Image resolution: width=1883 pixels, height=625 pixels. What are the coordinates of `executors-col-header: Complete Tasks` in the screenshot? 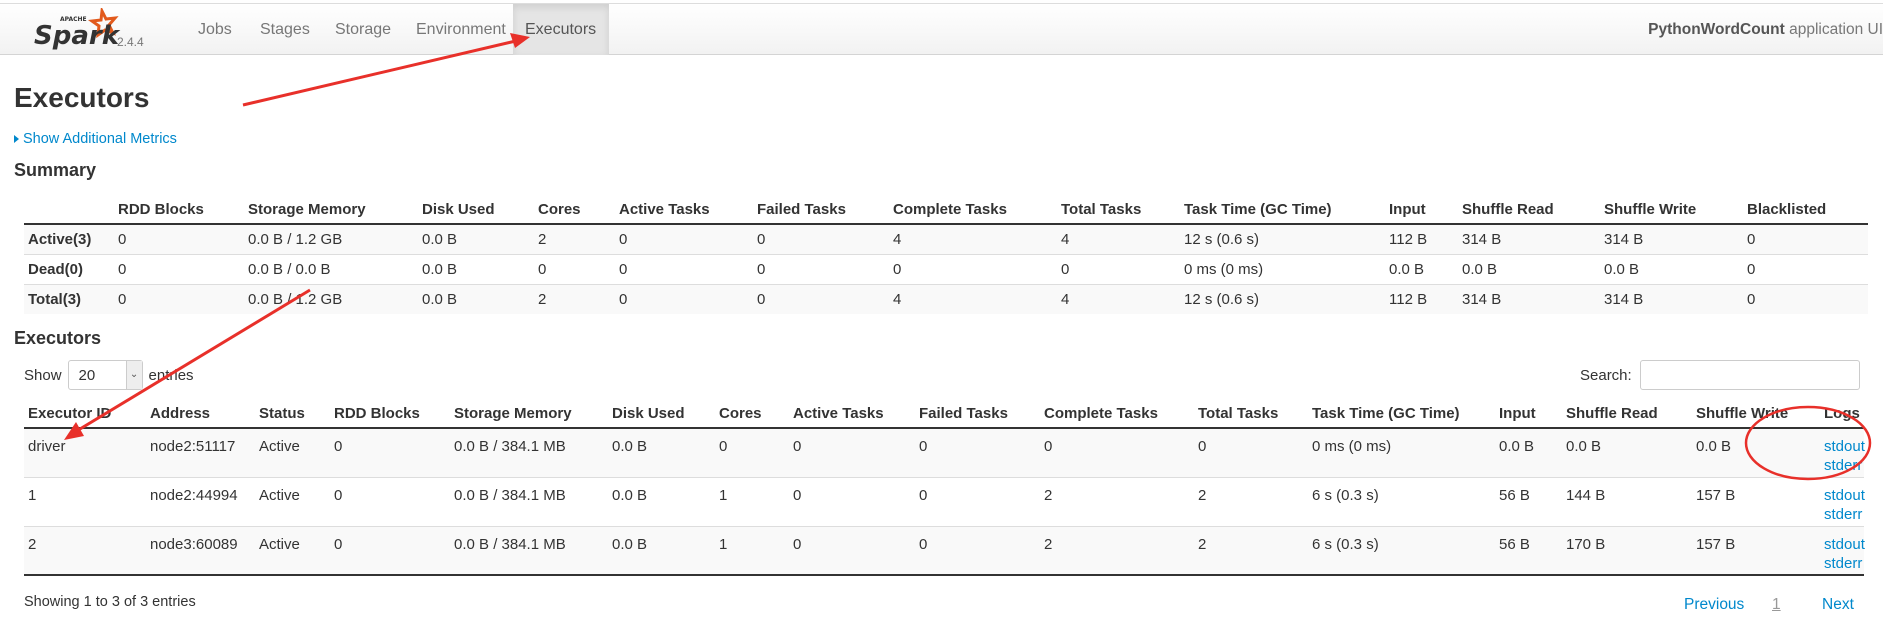 It's located at (1117, 414).